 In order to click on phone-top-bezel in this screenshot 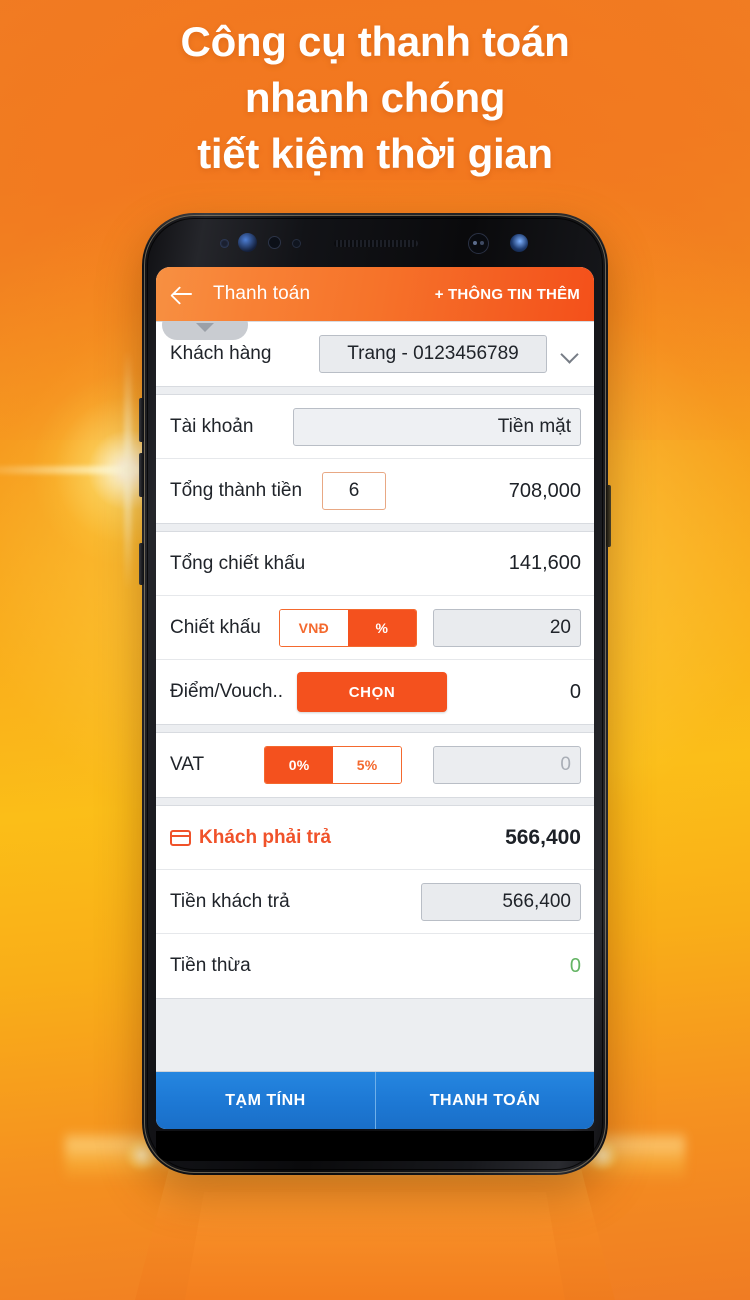, I will do `click(375, 242)`.